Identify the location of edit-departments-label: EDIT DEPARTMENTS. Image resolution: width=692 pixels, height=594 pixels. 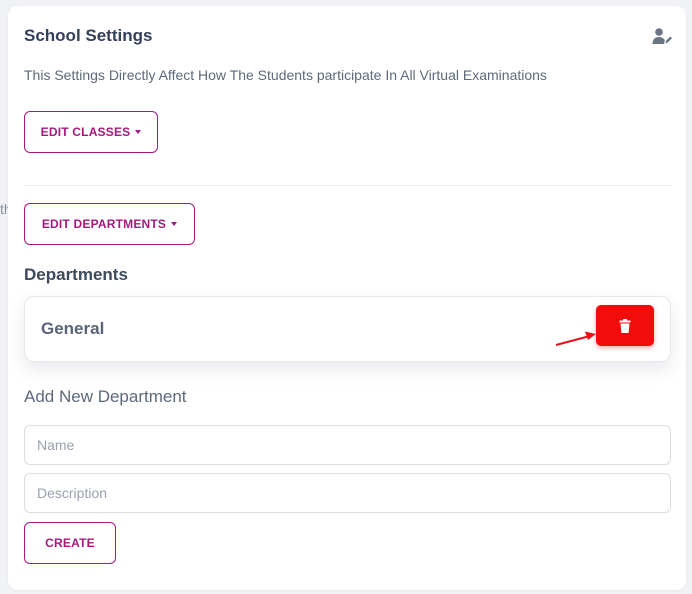
(104, 224).